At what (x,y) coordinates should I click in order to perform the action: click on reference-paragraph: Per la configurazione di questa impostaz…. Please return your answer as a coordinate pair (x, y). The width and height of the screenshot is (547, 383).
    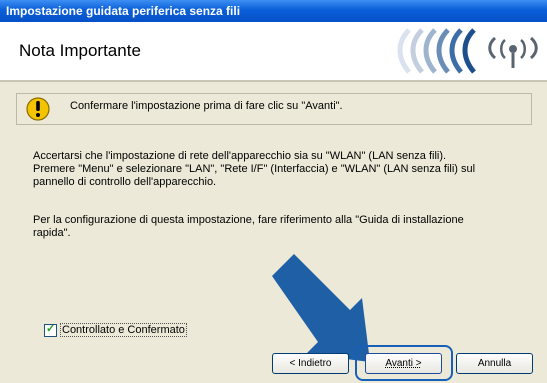
    Looking at the image, I should click on (248, 226).